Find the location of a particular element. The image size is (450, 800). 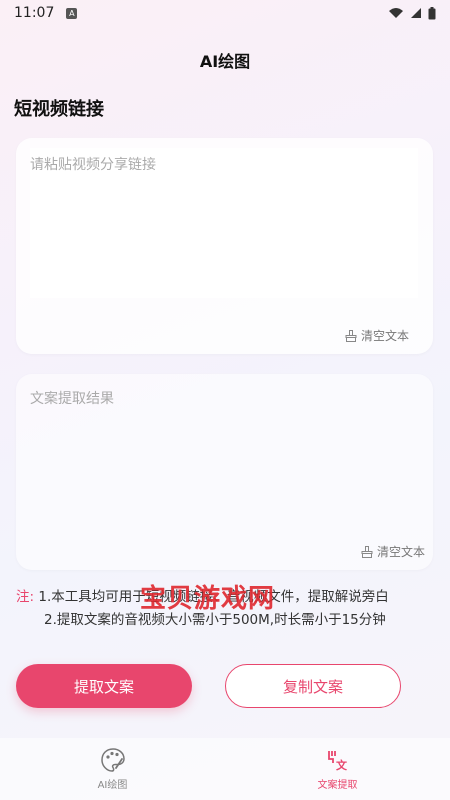

copy-button: 复制文案 is located at coordinates (313, 686).